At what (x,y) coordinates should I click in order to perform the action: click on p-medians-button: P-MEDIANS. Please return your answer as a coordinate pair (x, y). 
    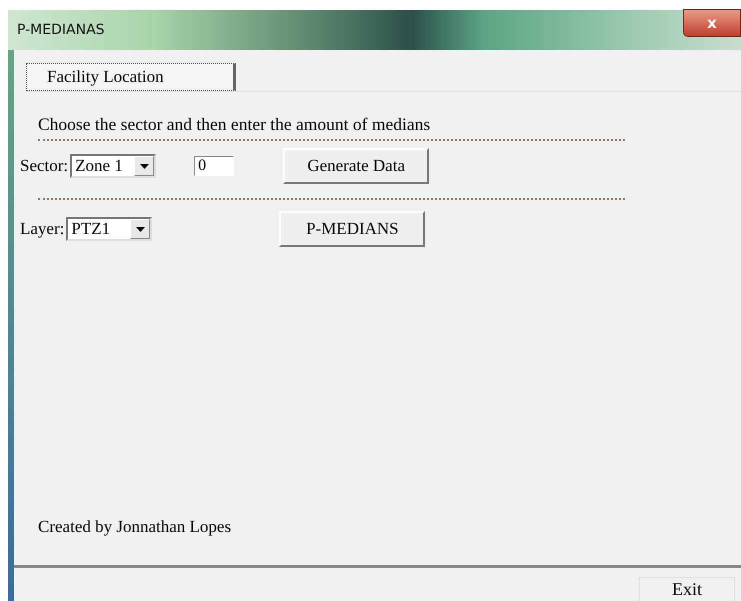
    Looking at the image, I should click on (352, 229).